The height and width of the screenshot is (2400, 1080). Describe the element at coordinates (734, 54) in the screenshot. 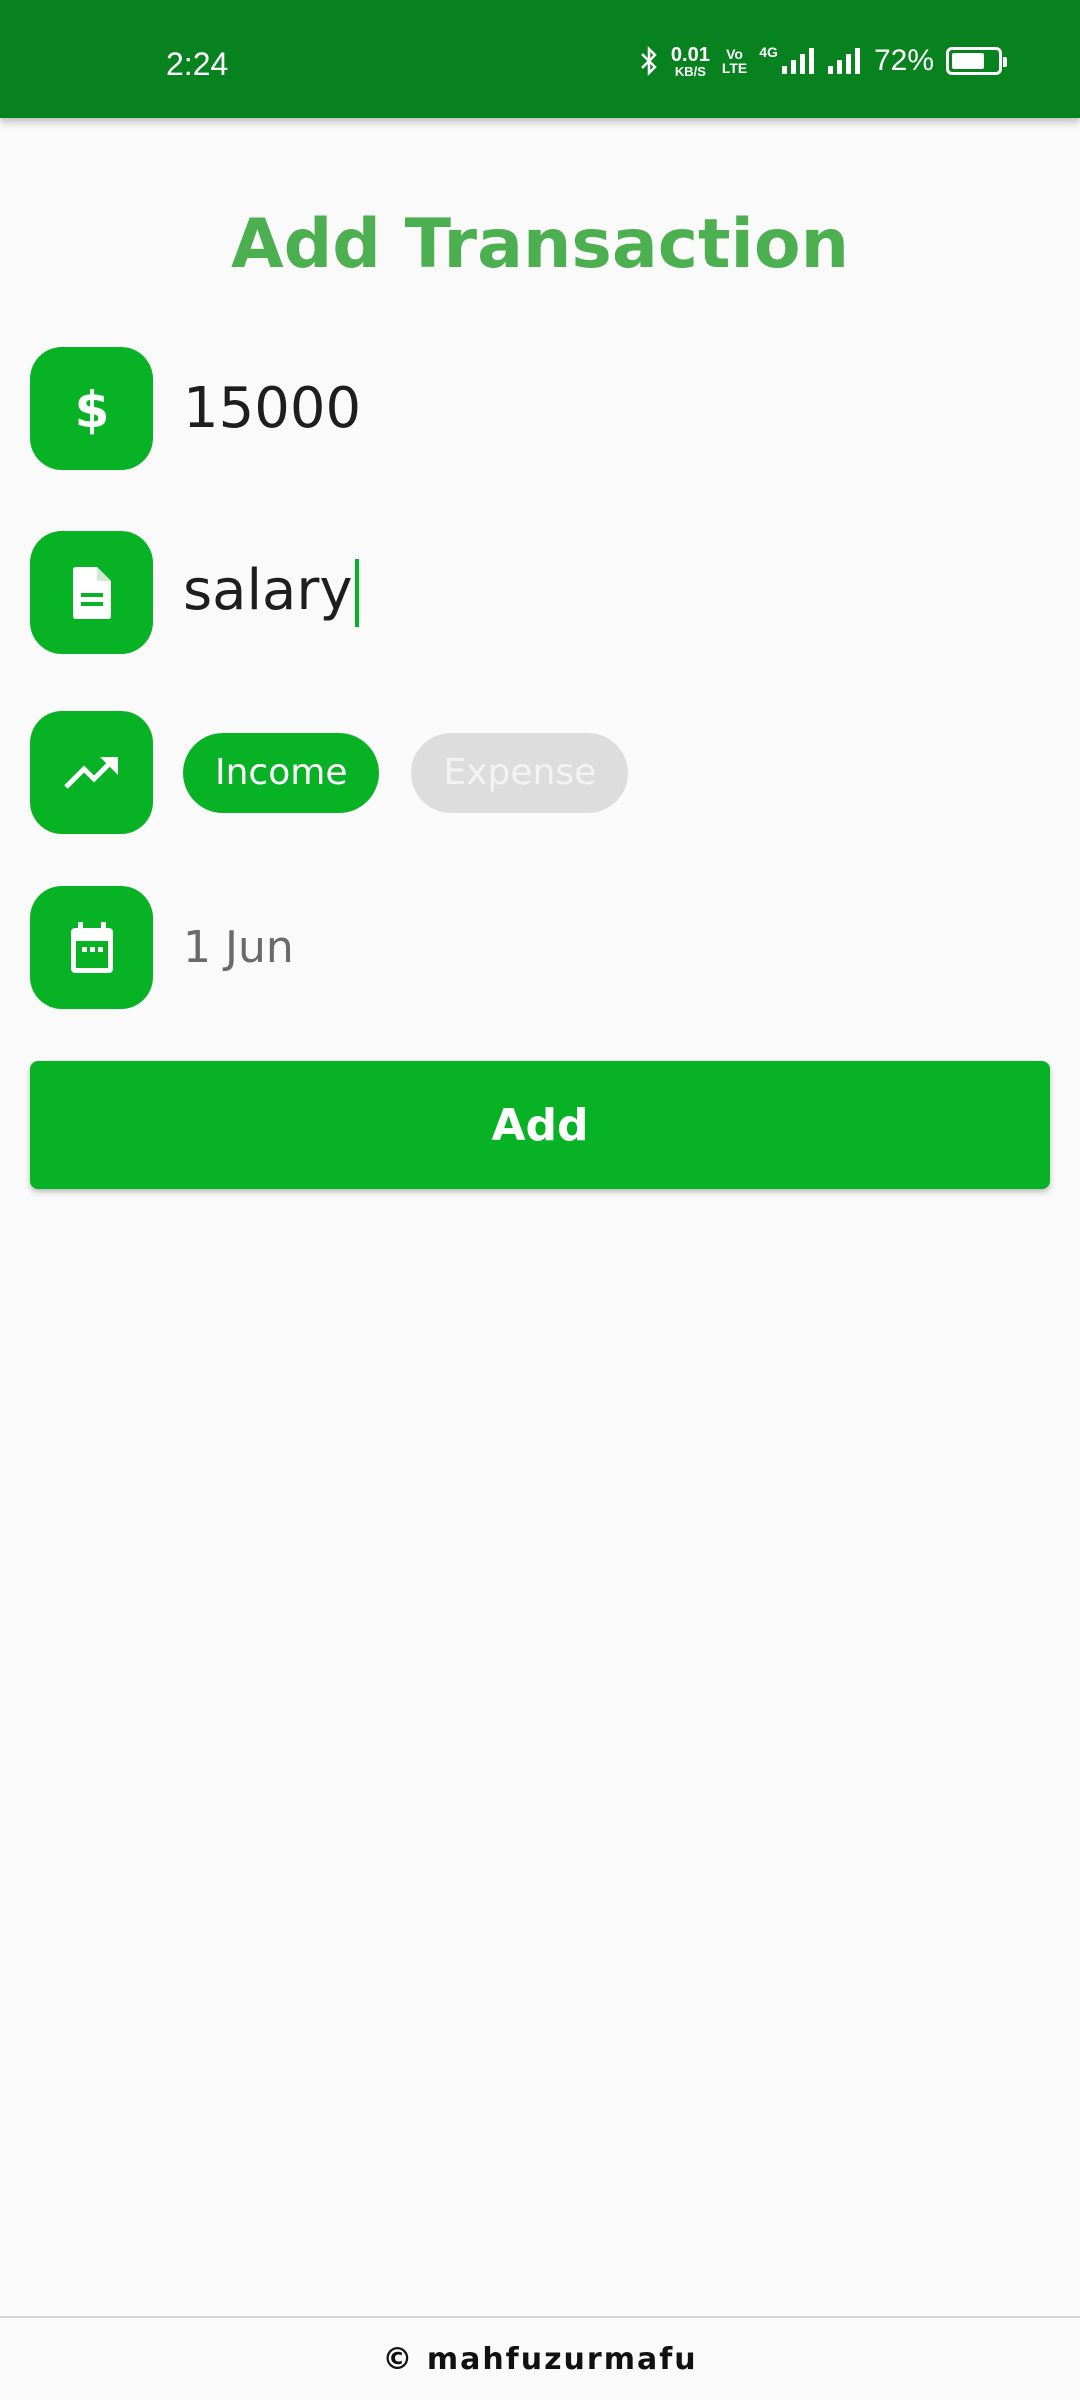

I see `volte-top: Vo` at that location.